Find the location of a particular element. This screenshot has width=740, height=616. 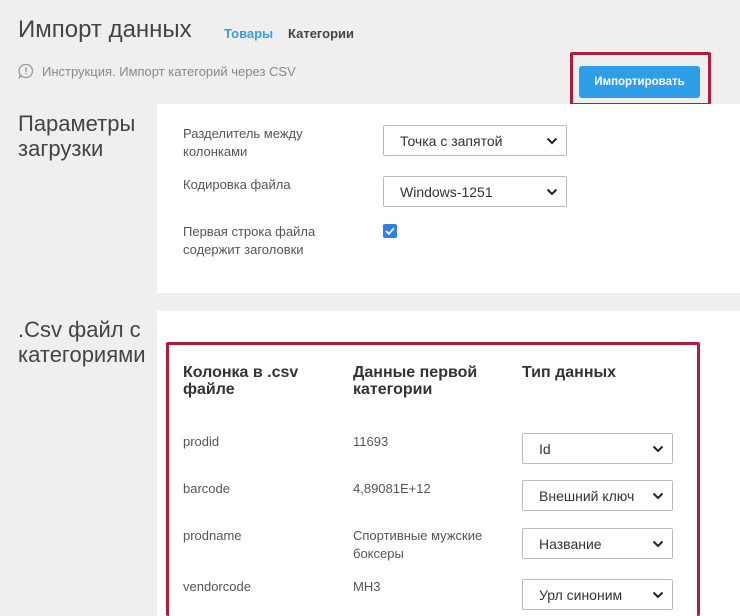

row-column-name: barcode is located at coordinates (206, 488).